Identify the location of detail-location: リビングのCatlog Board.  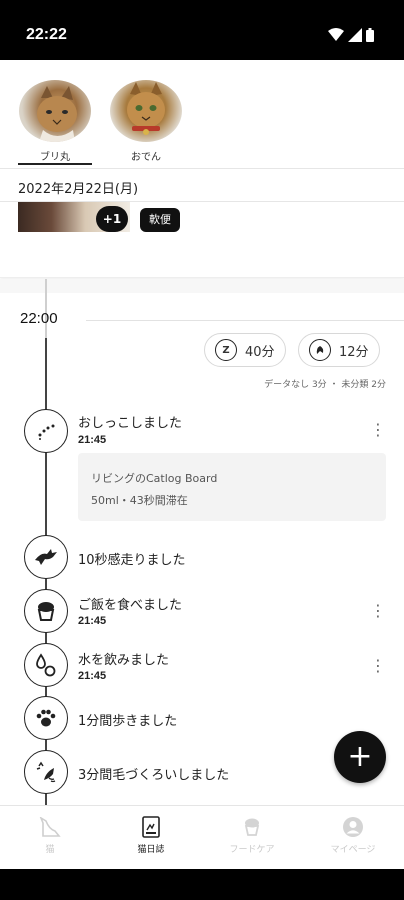
(154, 478).